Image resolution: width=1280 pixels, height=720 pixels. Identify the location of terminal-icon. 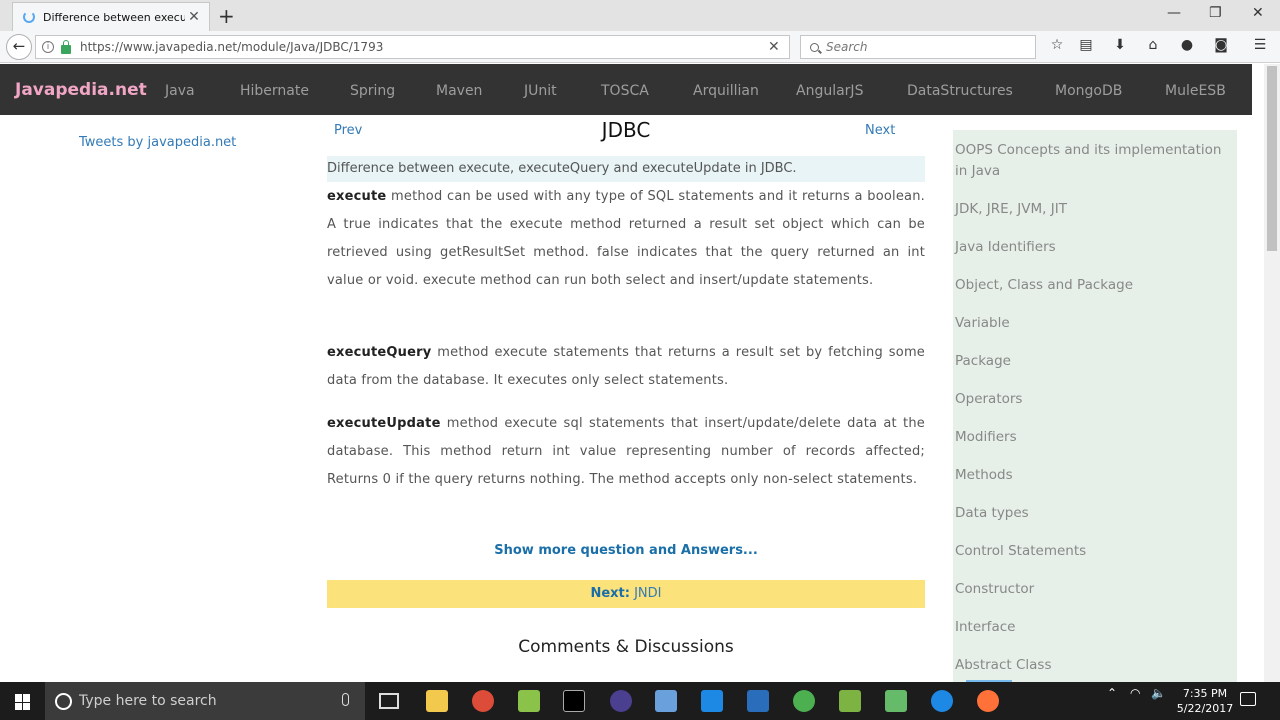
(574, 701).